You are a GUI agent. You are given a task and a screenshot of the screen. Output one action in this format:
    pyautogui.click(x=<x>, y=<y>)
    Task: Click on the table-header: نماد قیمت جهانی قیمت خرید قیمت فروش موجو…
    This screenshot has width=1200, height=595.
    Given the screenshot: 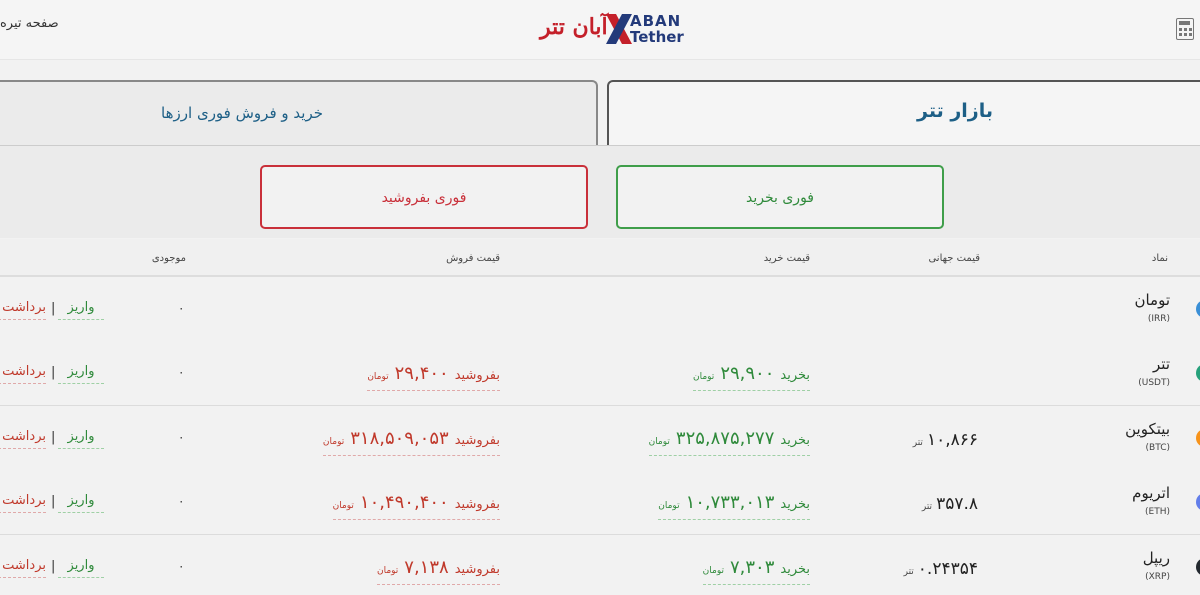 What is the action you would take?
    pyautogui.click(x=600, y=258)
    